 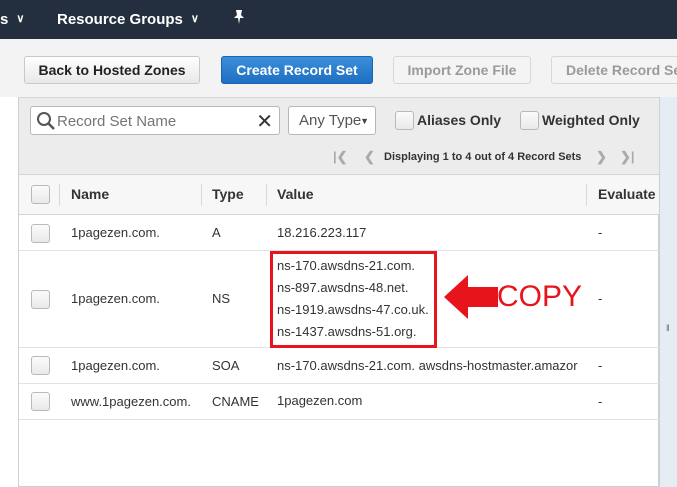 I want to click on record-name: www.1pagezen.com., so click(x=131, y=401).